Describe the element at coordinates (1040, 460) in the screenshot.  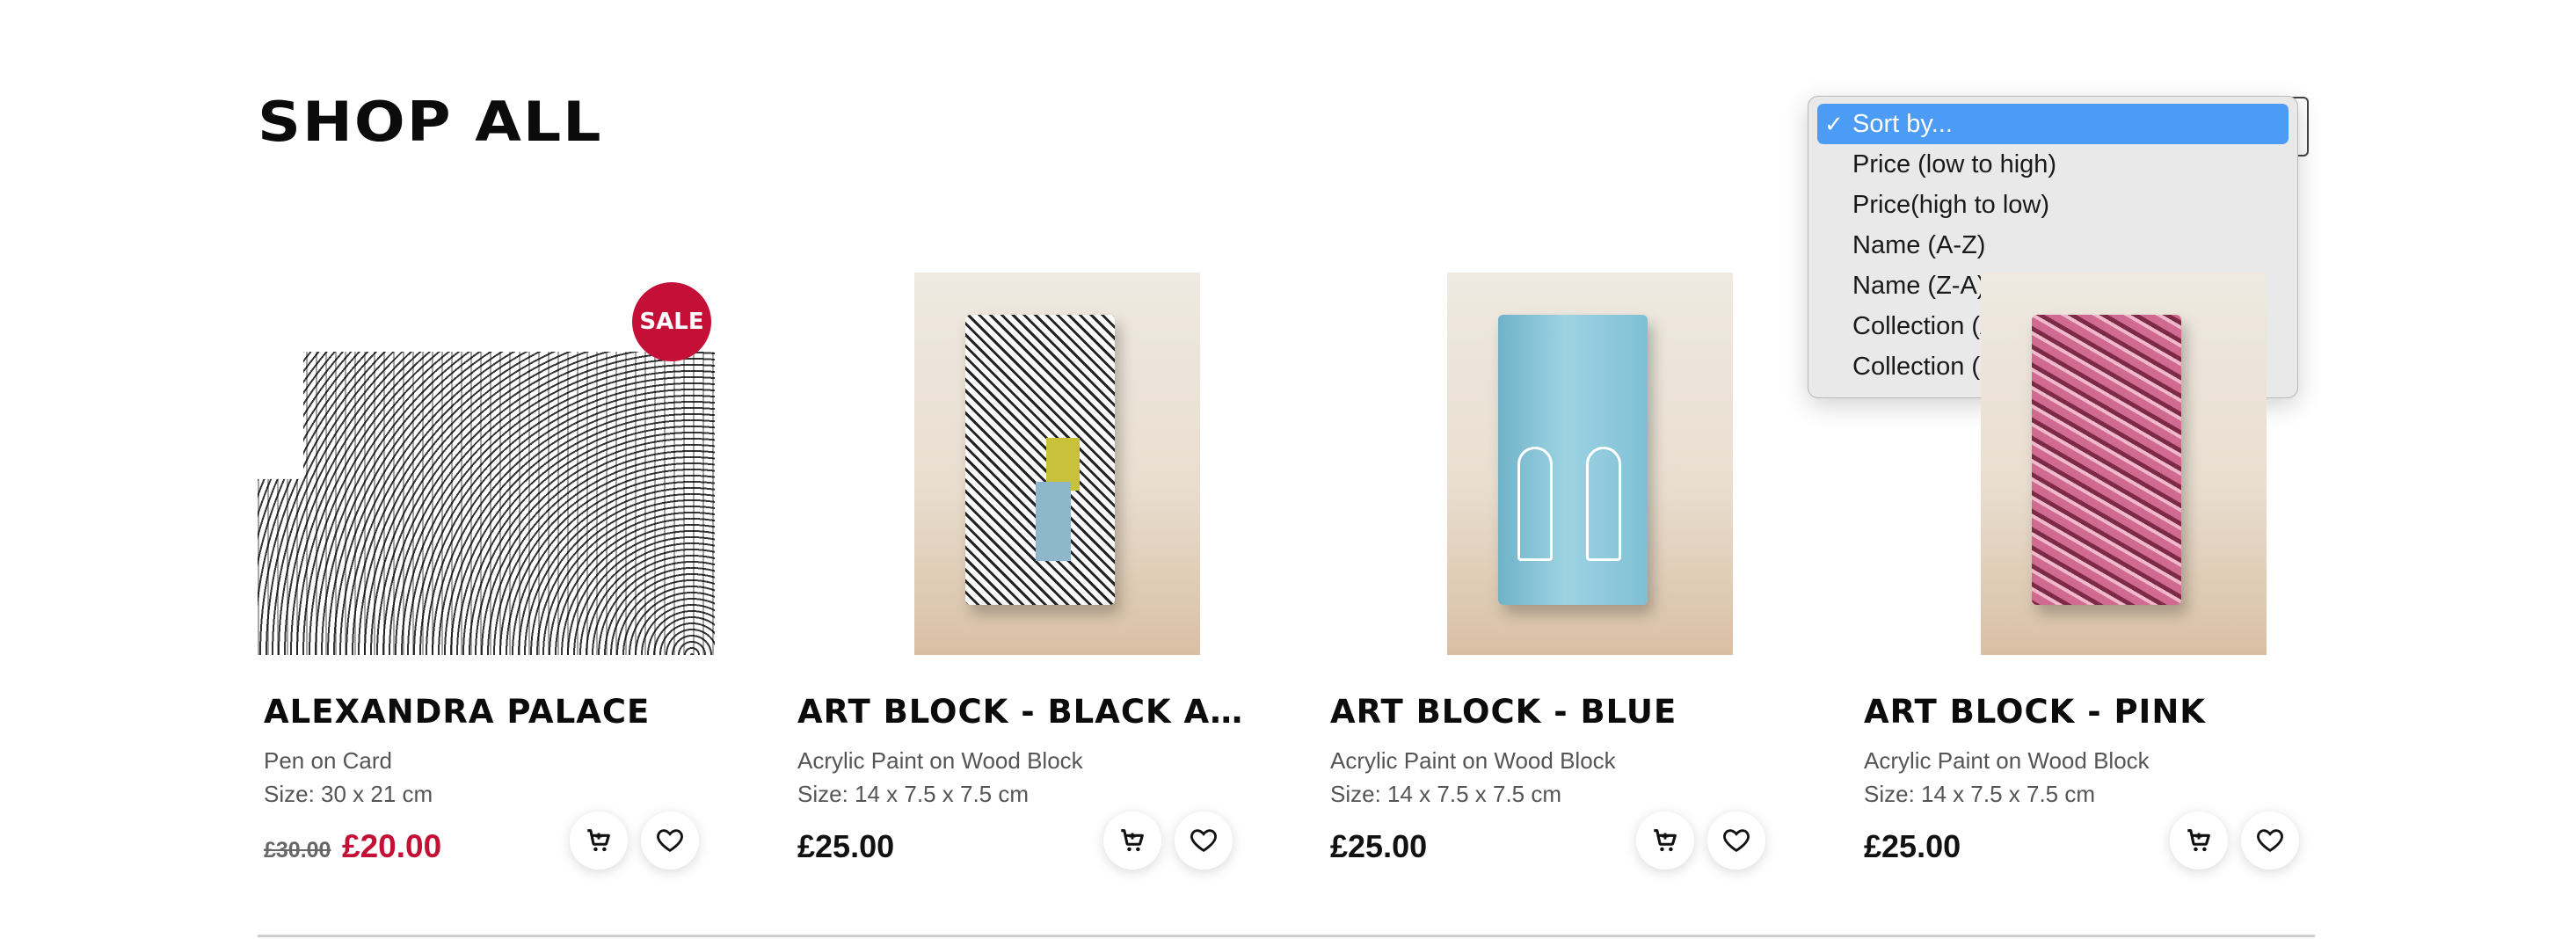
I see `art-block-black-white` at that location.